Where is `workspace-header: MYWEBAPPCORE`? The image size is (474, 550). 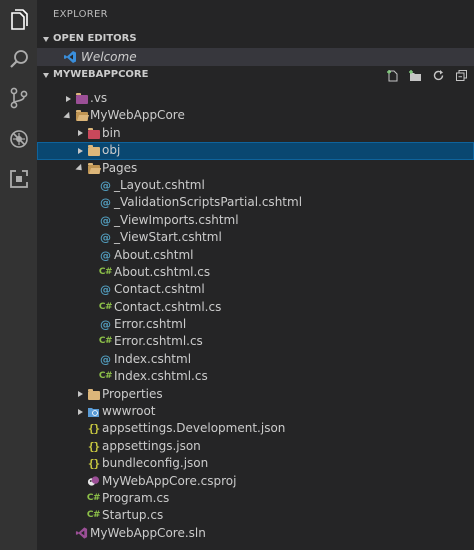 workspace-header: MYWEBAPPCORE is located at coordinates (255, 75).